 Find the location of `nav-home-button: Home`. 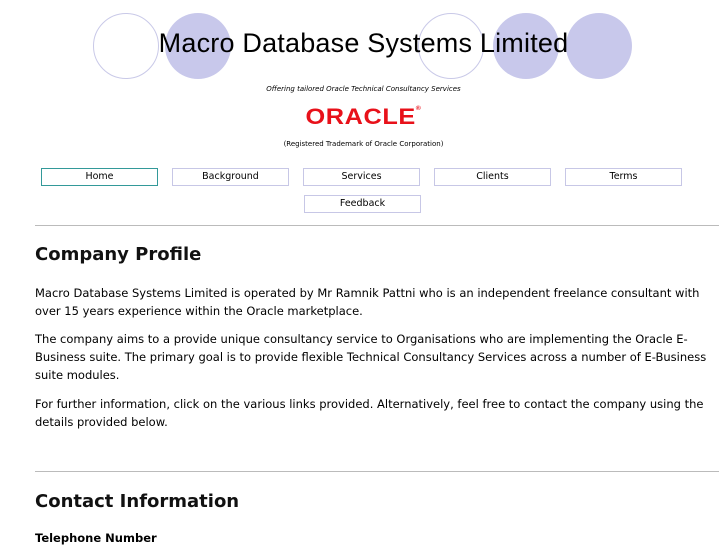

nav-home-button: Home is located at coordinates (99, 177).